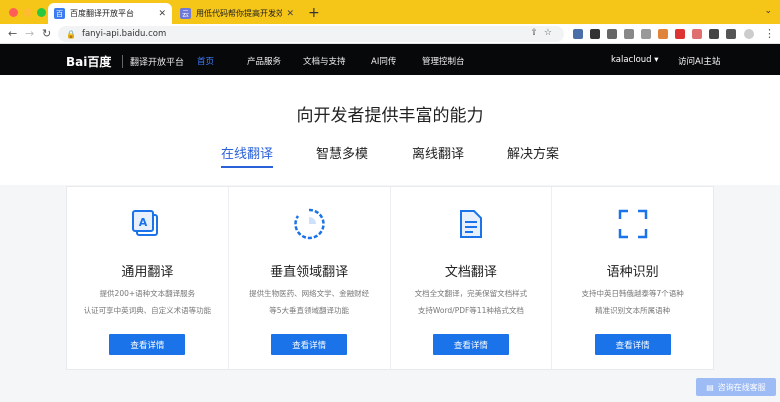 The height and width of the screenshot is (402, 780). Describe the element at coordinates (741, 387) in the screenshot. I see `online-support-label: 咨询在线客服` at that location.